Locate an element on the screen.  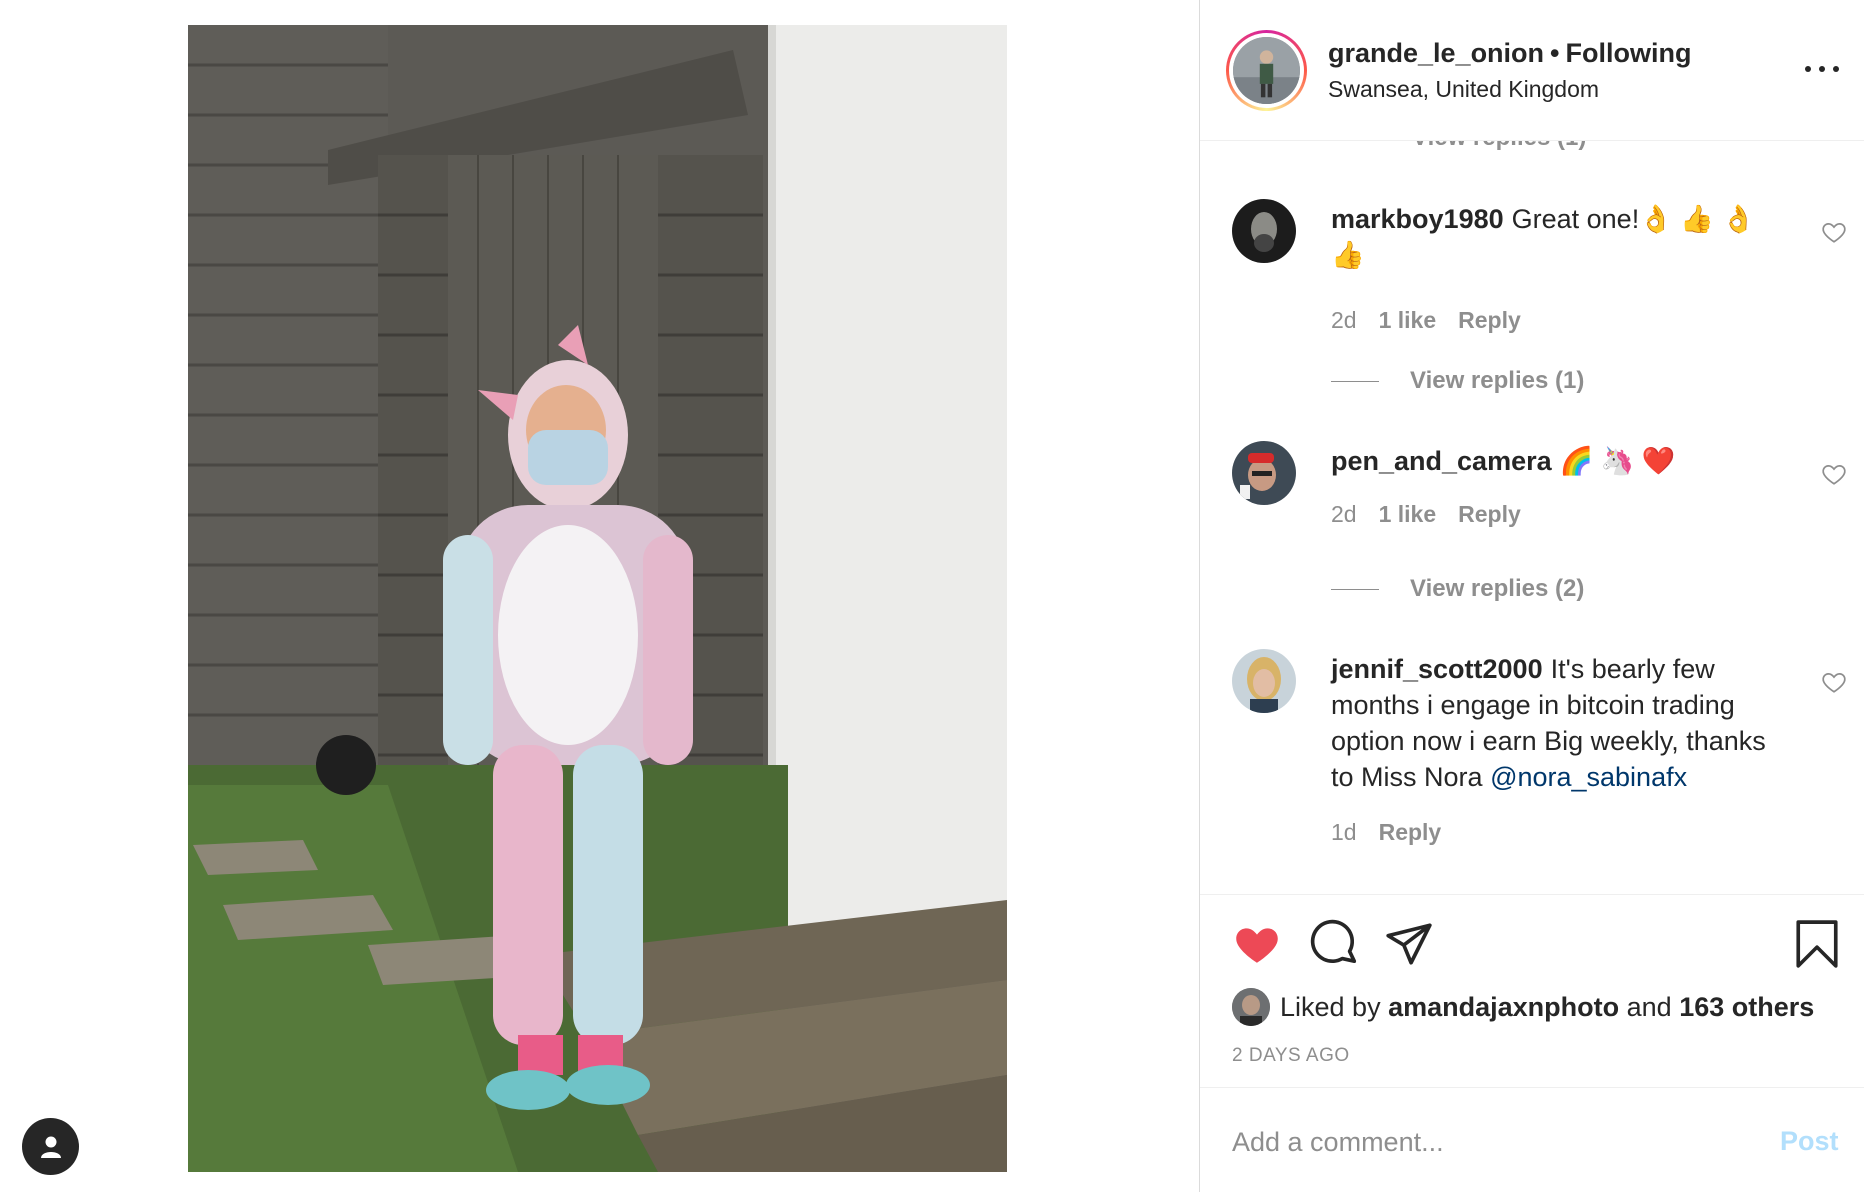
owner-username: grande_le_onion is located at coordinates (1436, 53).